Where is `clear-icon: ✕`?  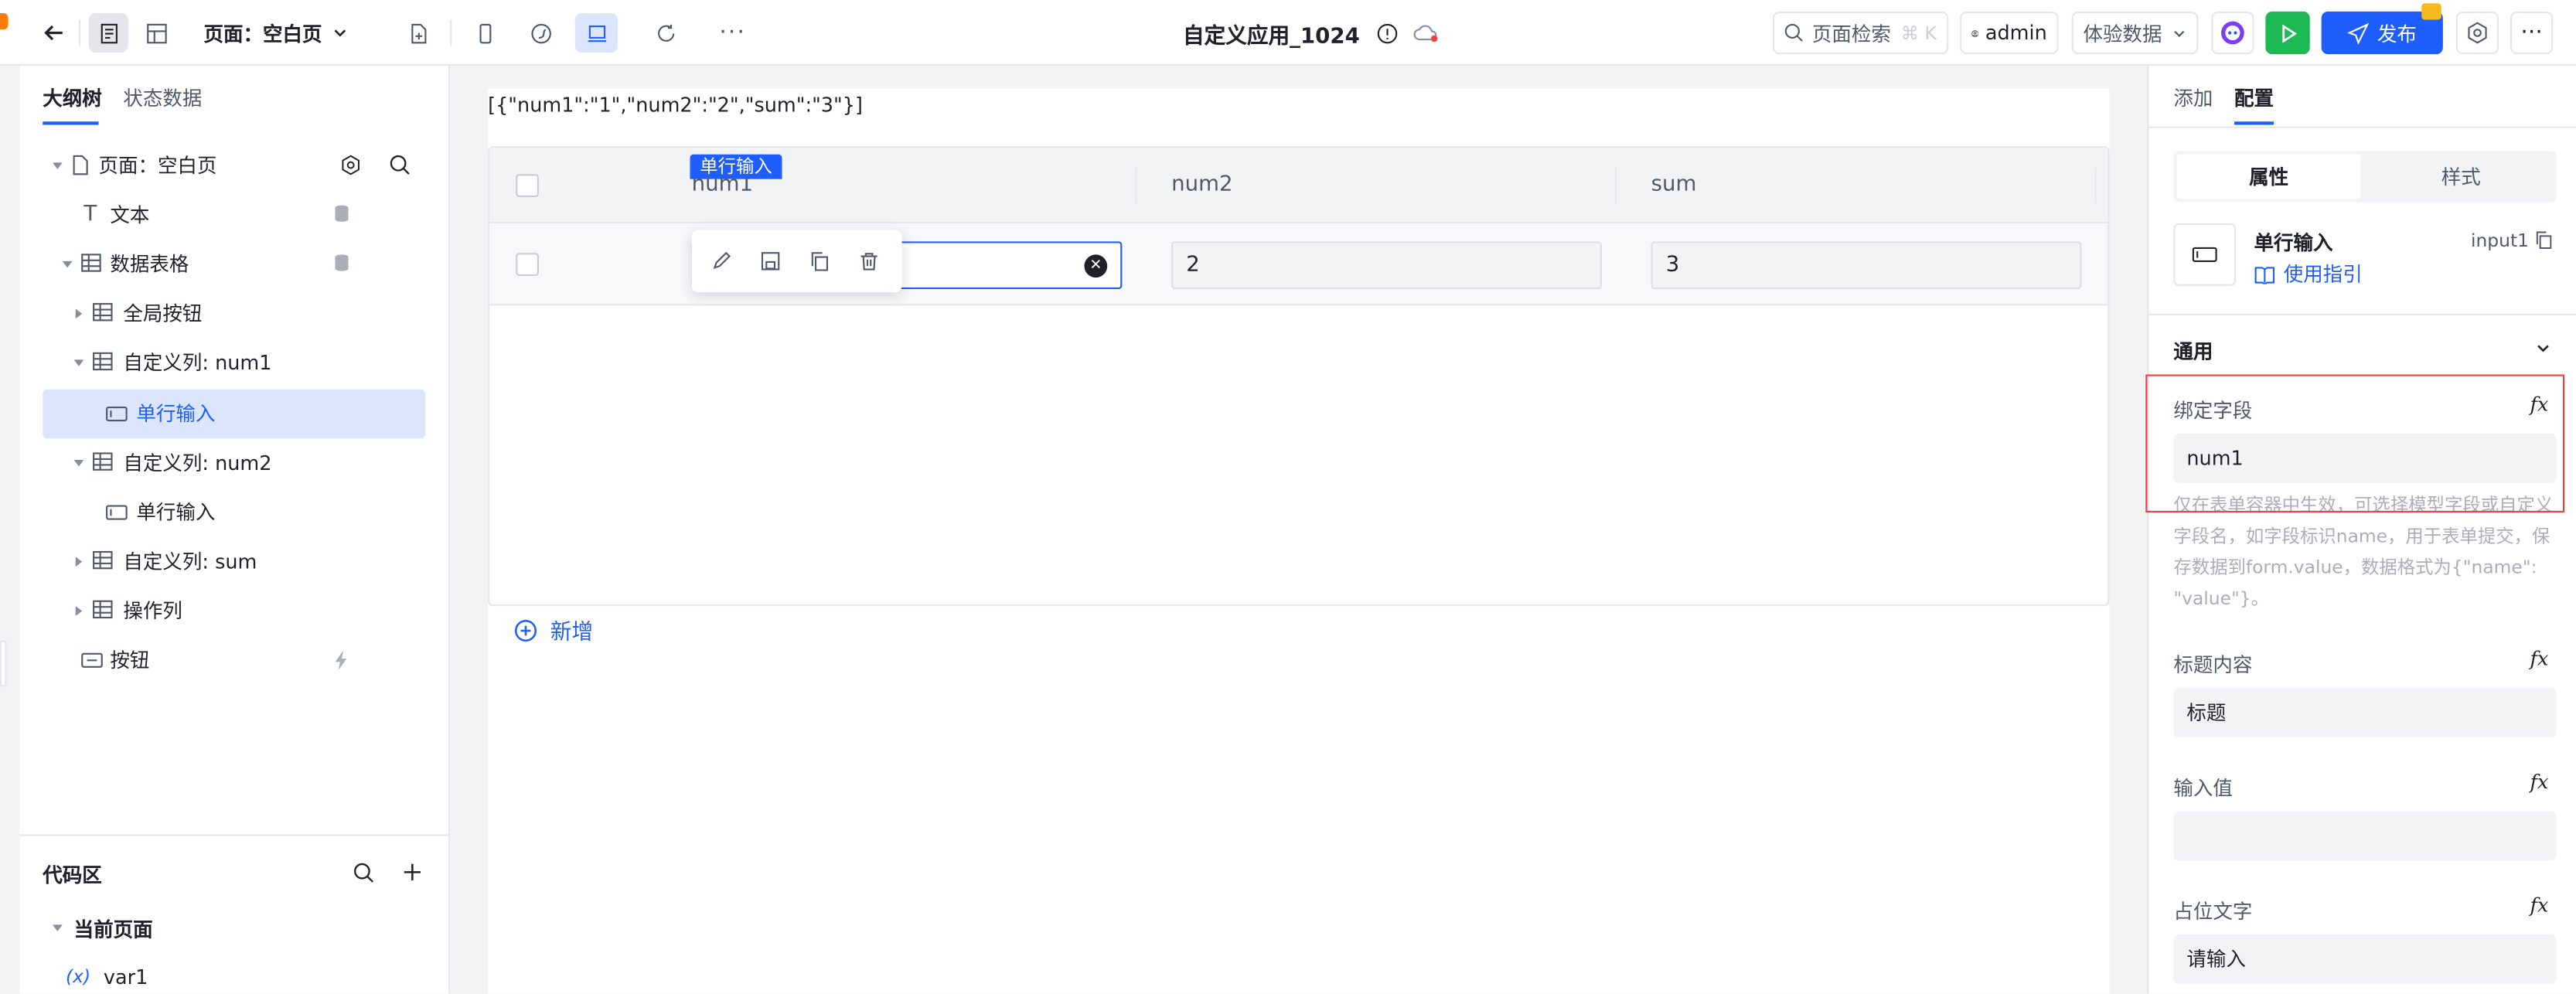
clear-icon: ✕ is located at coordinates (1096, 266).